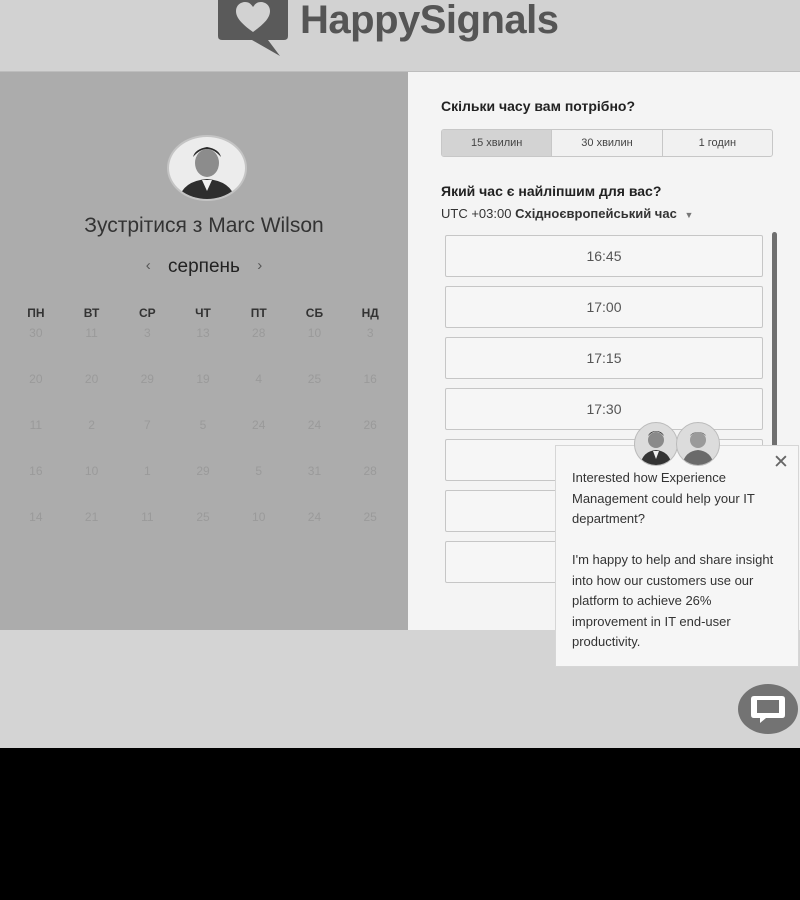  I want to click on timezone-name: Східноєвропейський час, so click(596, 213).